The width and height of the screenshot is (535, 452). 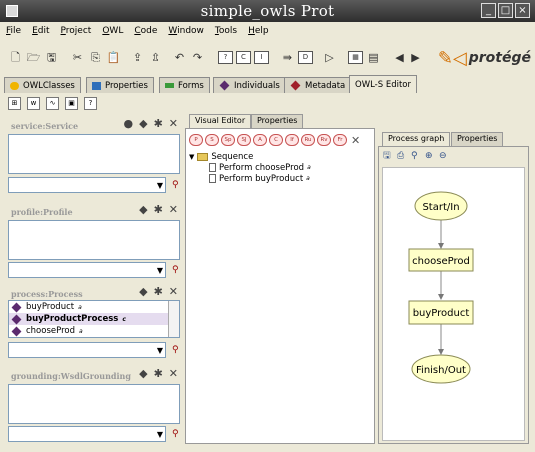 What do you see at coordinates (87, 434) in the screenshot?
I see `grounding-search-combo: ▼` at bounding box center [87, 434].